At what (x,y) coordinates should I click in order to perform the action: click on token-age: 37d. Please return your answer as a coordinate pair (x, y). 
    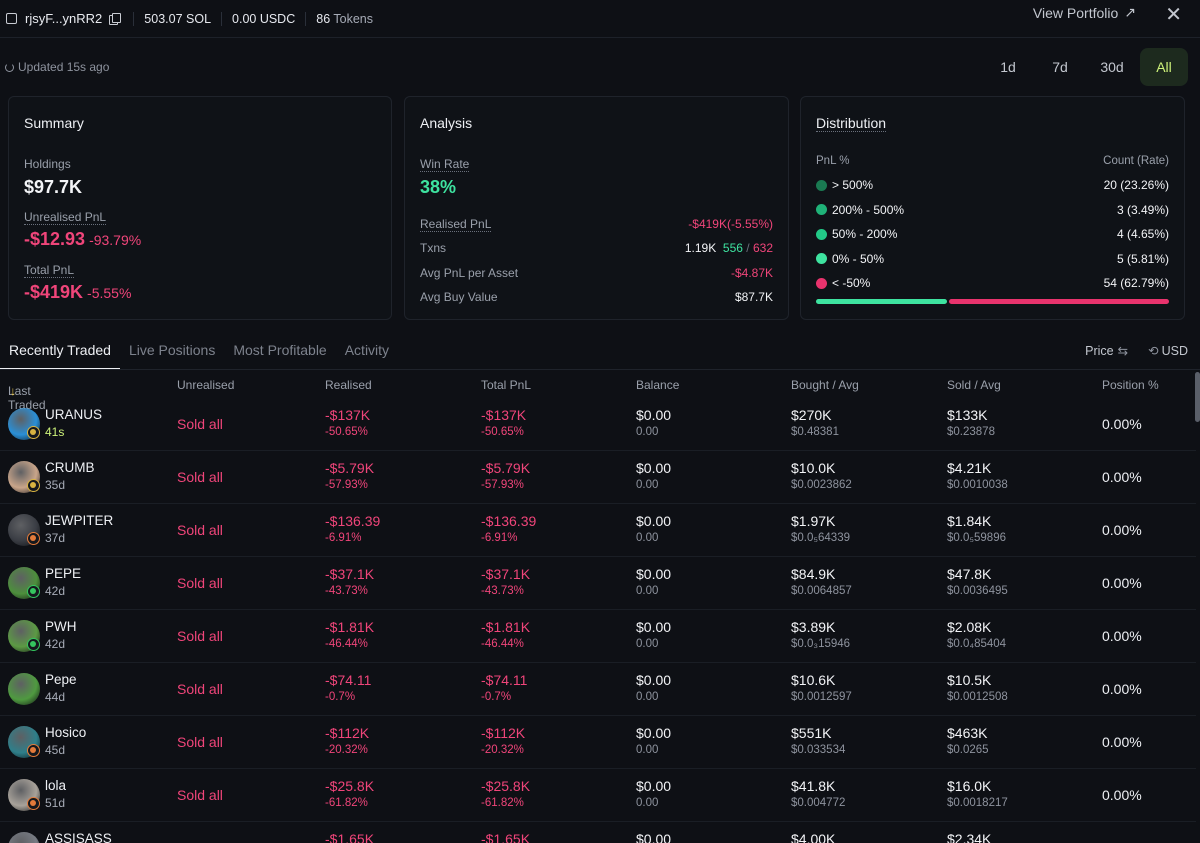
    Looking at the image, I should click on (55, 538).